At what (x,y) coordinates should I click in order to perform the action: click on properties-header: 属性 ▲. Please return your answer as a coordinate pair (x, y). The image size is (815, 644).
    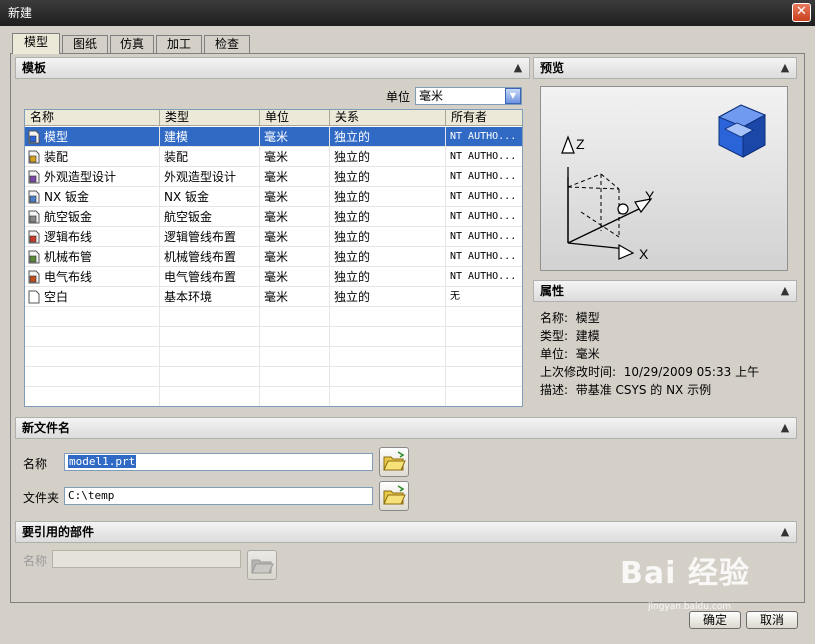
    Looking at the image, I should click on (665, 291).